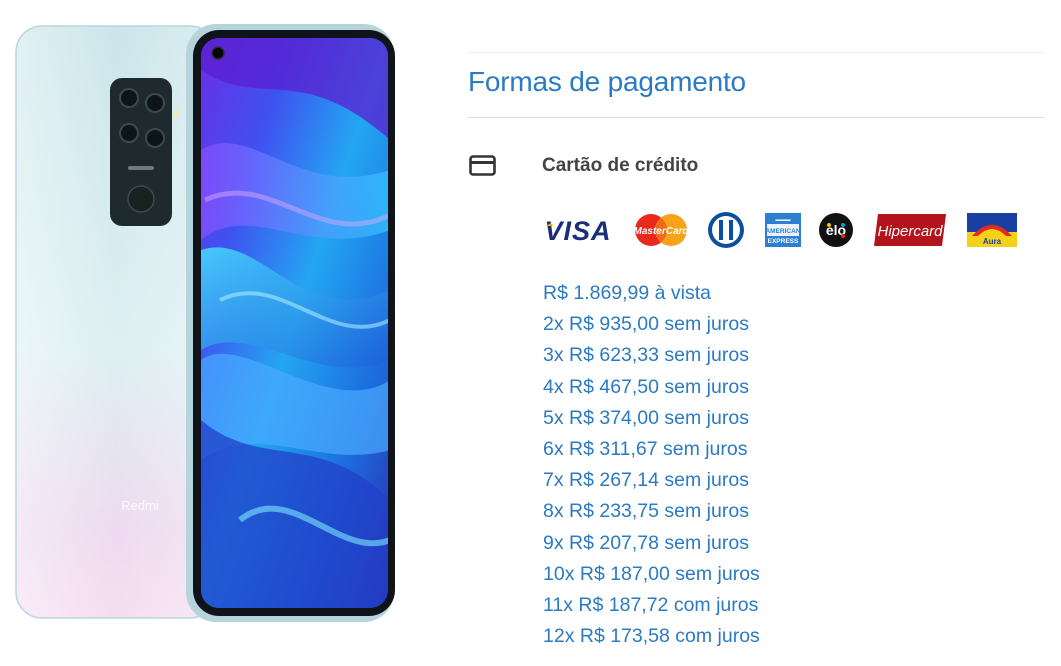  What do you see at coordinates (482, 165) in the screenshot?
I see `credit-card-icon` at bounding box center [482, 165].